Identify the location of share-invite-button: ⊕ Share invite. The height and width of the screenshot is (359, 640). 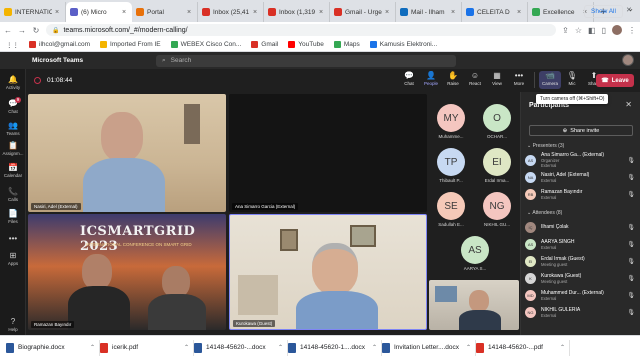
(581, 130).